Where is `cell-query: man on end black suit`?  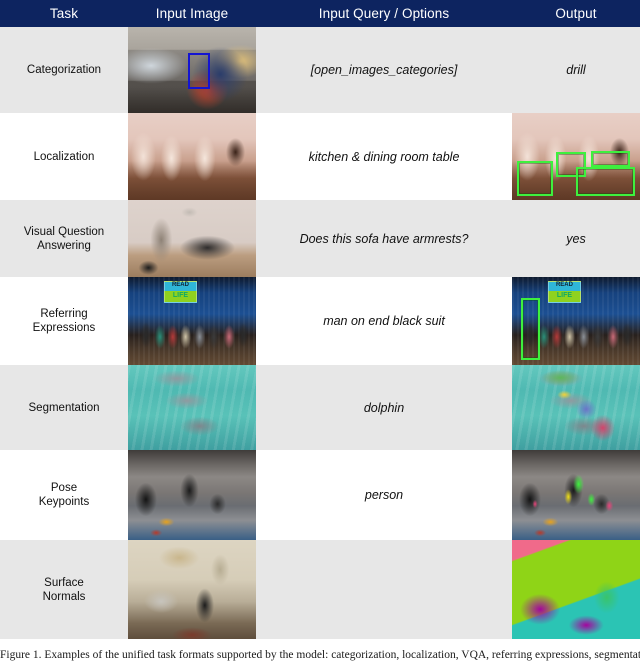 cell-query: man on end black suit is located at coordinates (384, 321).